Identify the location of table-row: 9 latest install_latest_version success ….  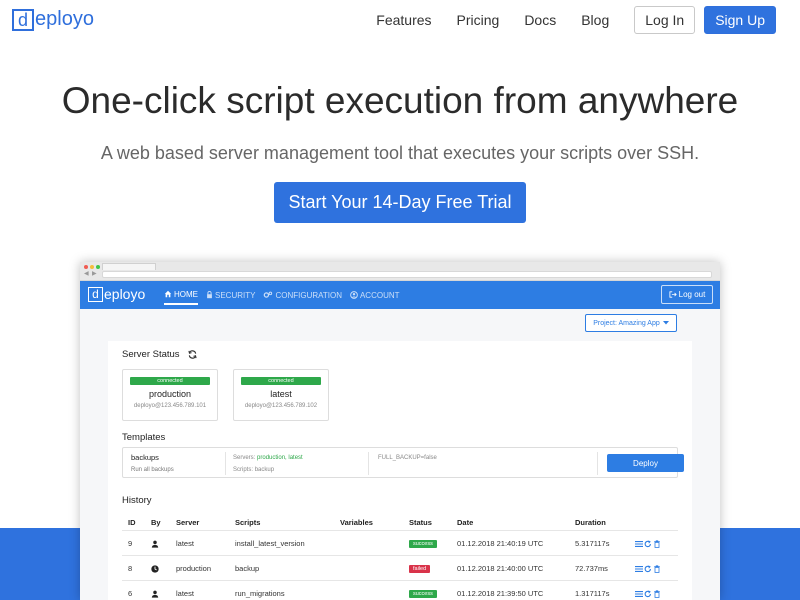
(400, 542).